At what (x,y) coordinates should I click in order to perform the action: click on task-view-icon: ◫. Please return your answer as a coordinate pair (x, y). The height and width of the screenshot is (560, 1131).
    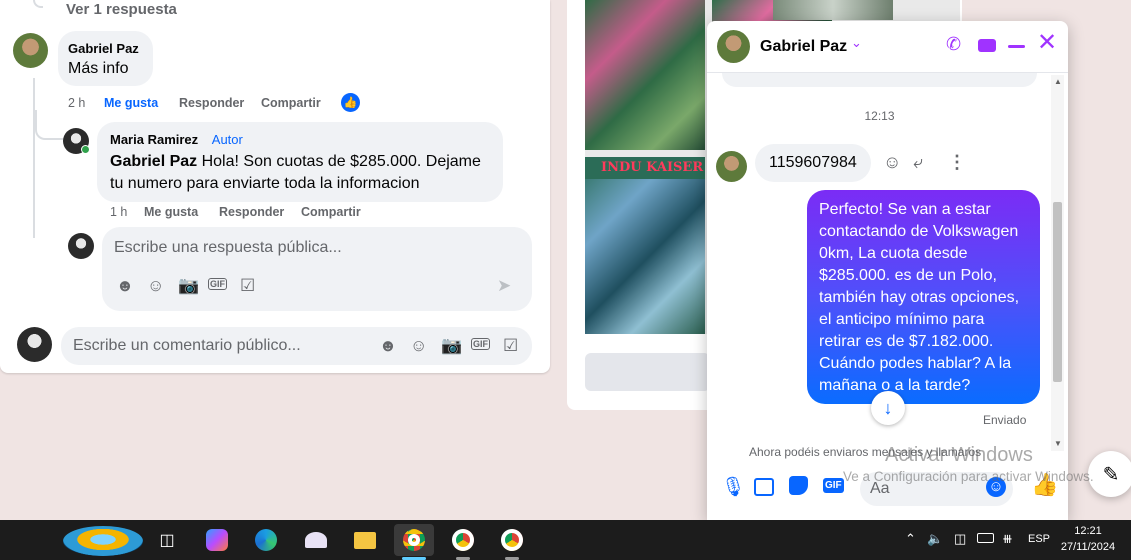
    Looking at the image, I should click on (167, 540).